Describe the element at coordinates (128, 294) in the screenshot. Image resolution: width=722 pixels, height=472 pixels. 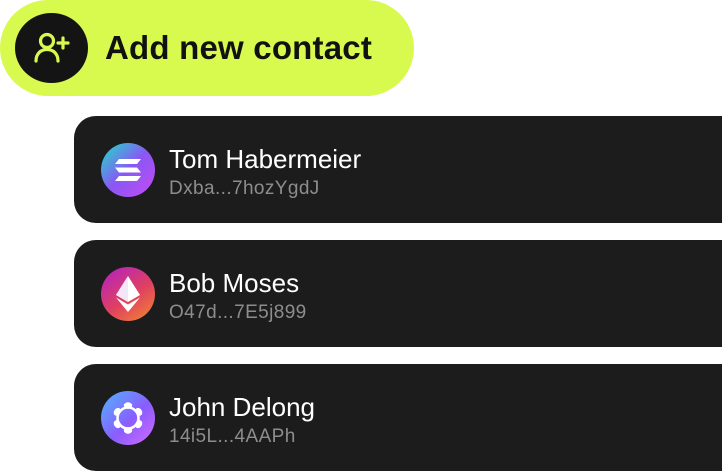
I see `ethereum-icon` at that location.